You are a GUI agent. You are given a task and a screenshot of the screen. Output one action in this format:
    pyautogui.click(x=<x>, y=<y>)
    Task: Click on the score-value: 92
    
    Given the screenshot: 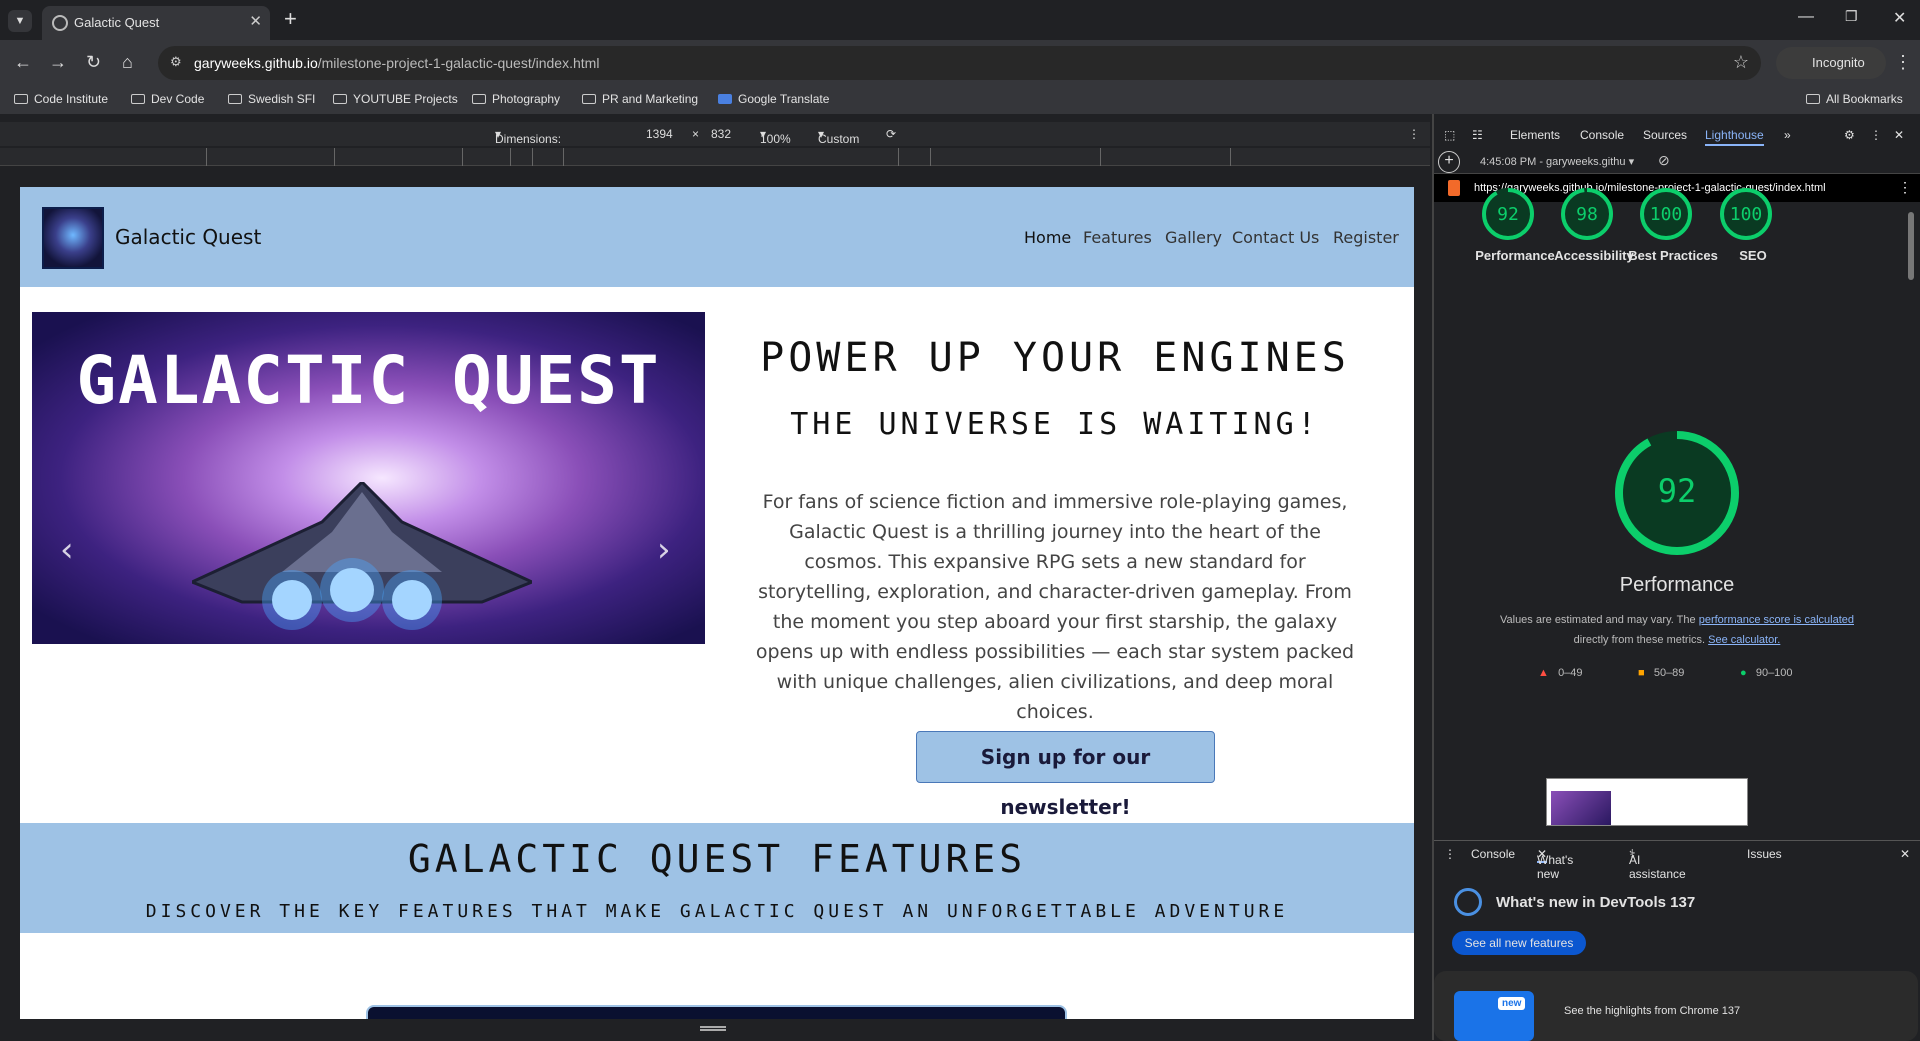 What is the action you would take?
    pyautogui.click(x=1508, y=214)
    